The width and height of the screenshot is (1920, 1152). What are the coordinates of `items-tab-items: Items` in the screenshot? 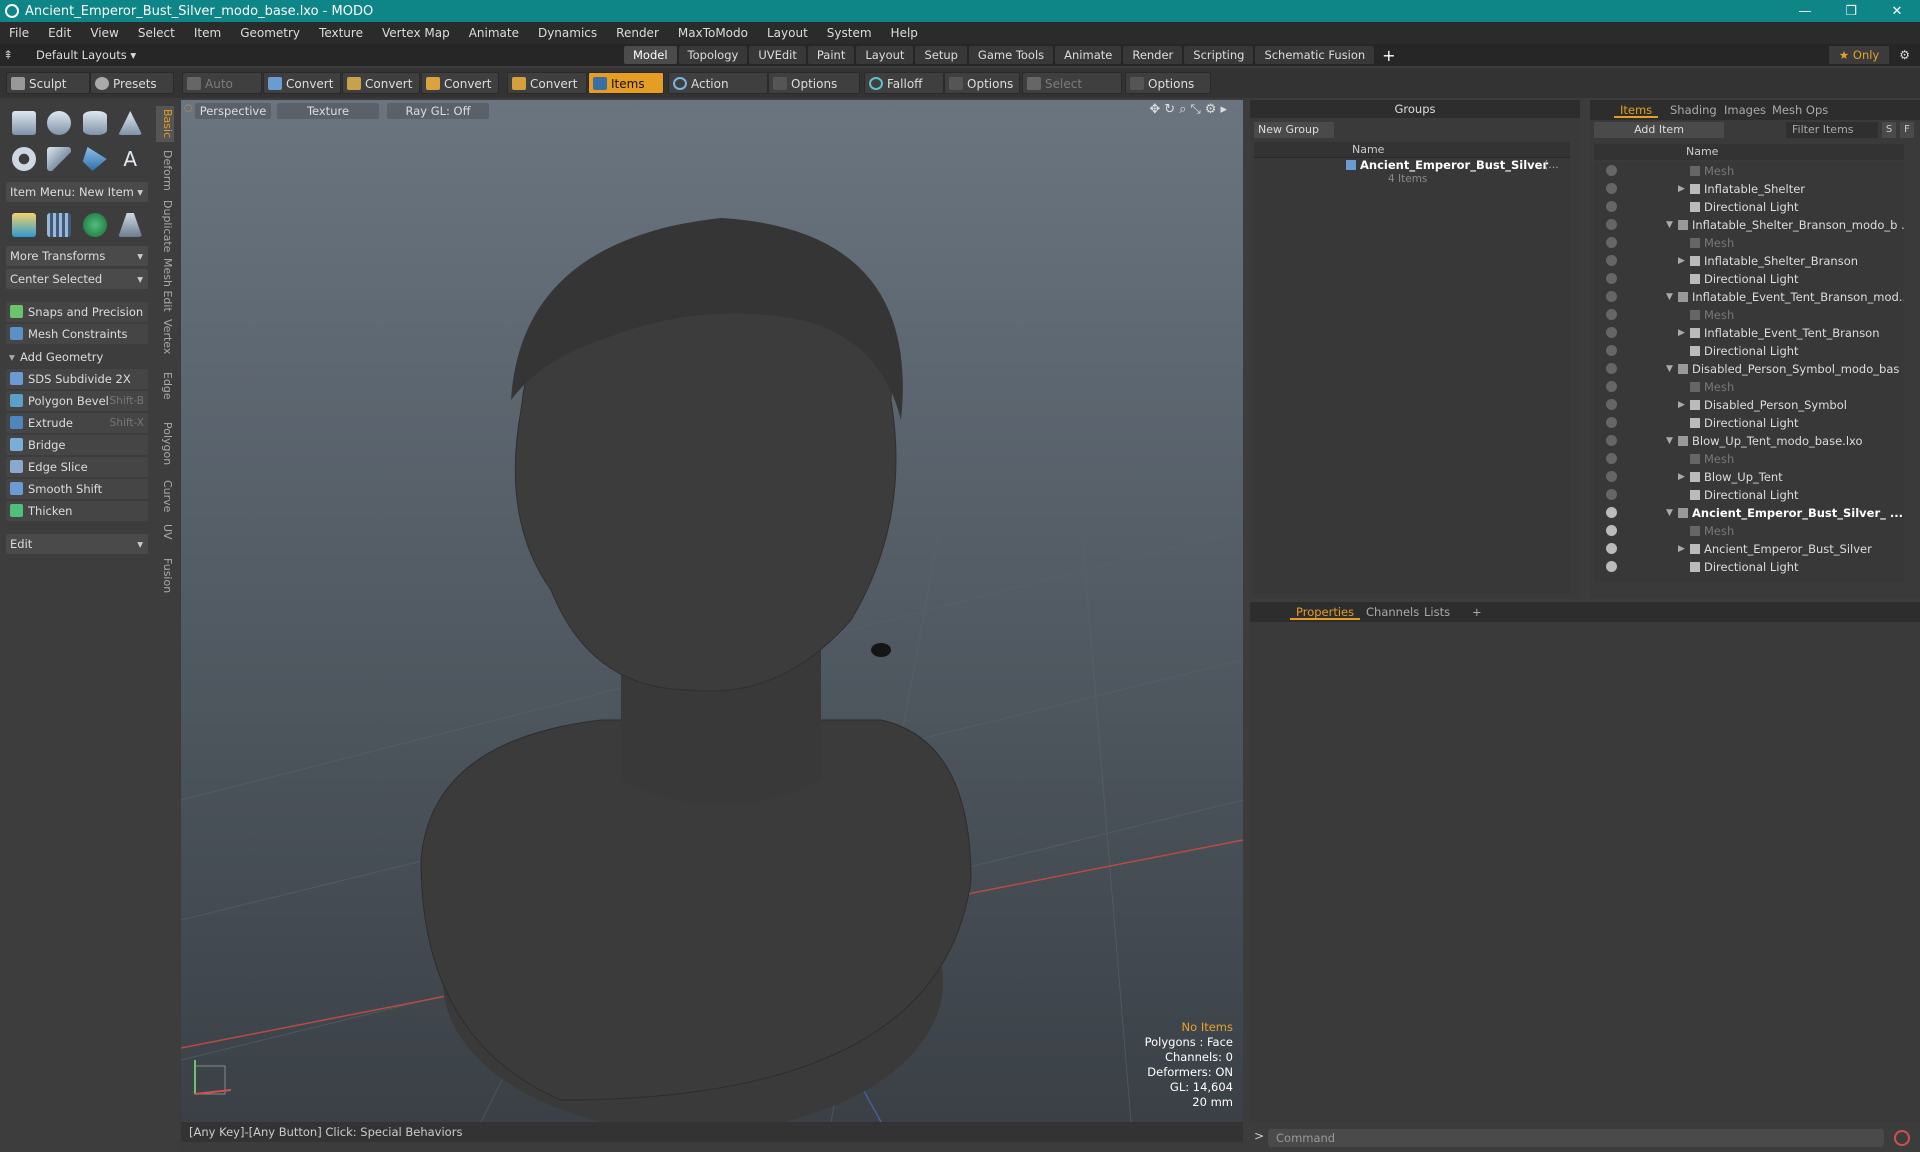 It's located at (1636, 110).